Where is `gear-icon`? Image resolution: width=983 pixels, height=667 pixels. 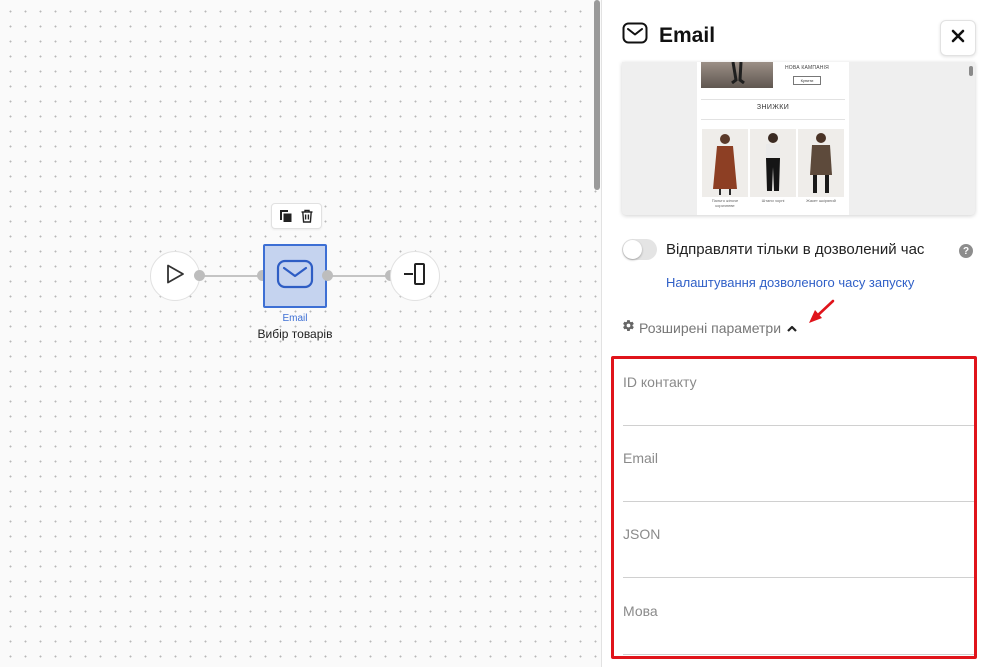 gear-icon is located at coordinates (628, 328).